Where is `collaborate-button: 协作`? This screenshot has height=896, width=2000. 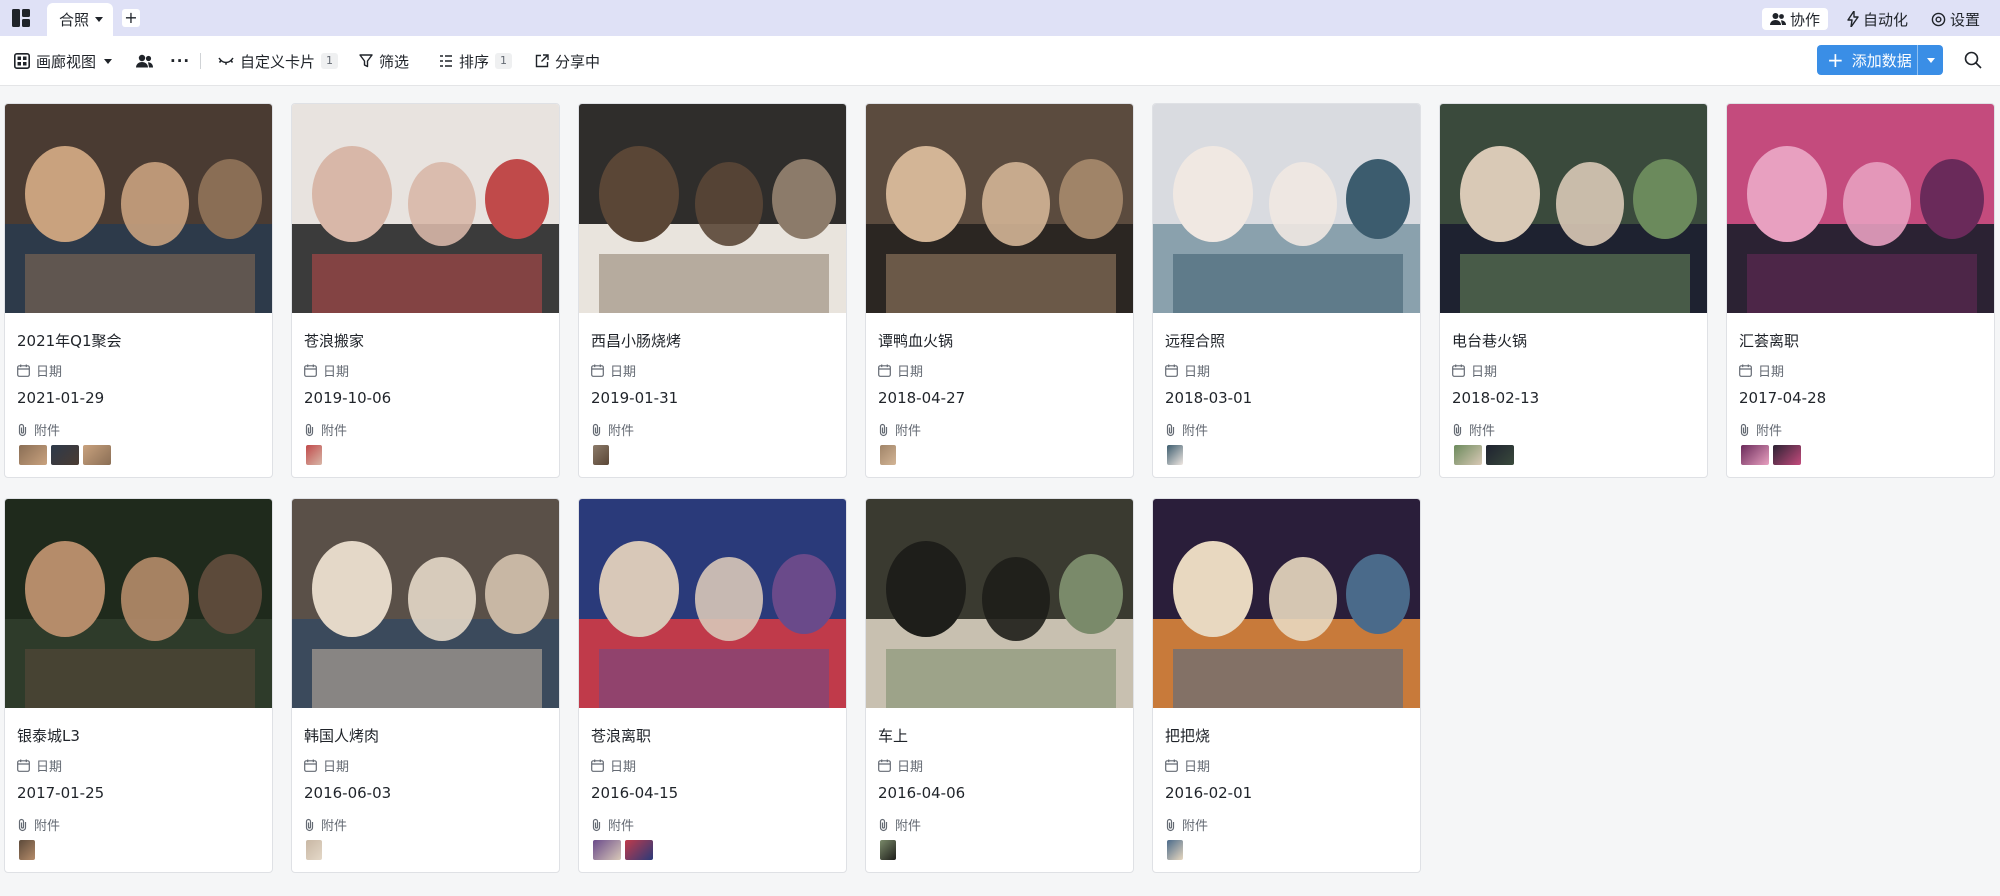
collaborate-button: 协作 is located at coordinates (1795, 19).